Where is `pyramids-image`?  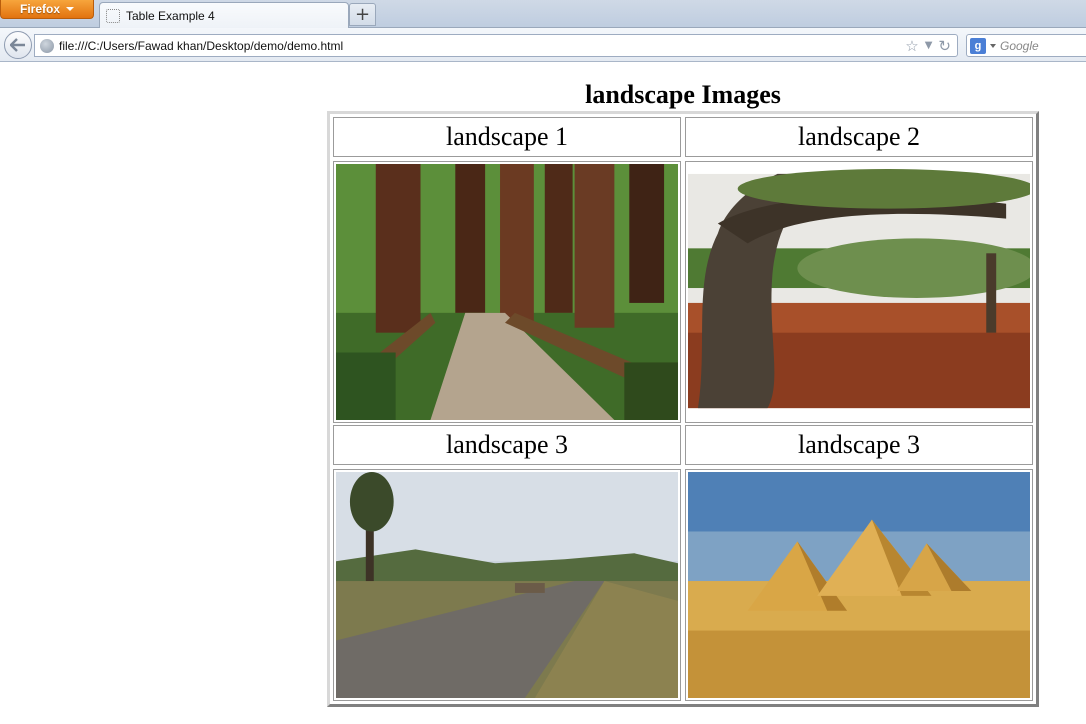
pyramids-image is located at coordinates (859, 585).